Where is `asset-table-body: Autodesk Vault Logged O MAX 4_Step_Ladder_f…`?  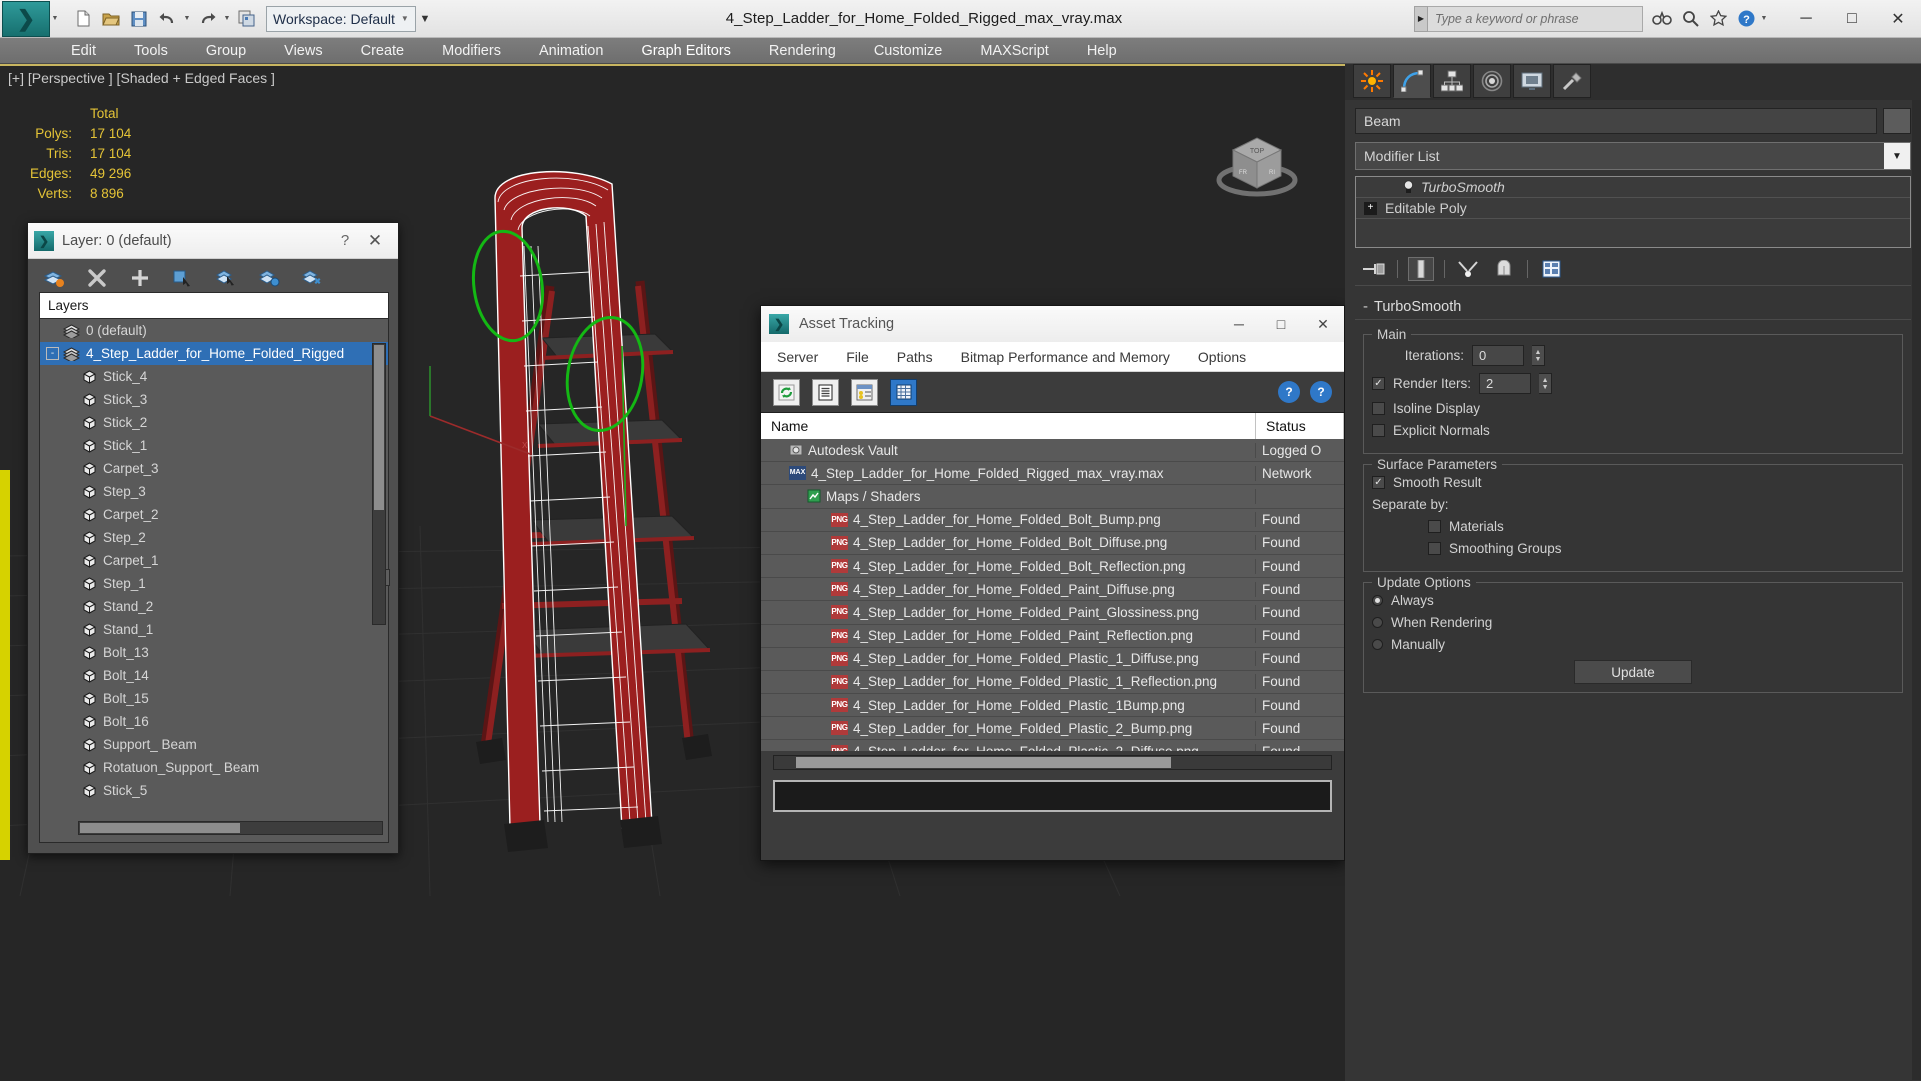
asset-table-body: Autodesk Vault Logged O MAX 4_Step_Ladder_f… is located at coordinates (1052, 595).